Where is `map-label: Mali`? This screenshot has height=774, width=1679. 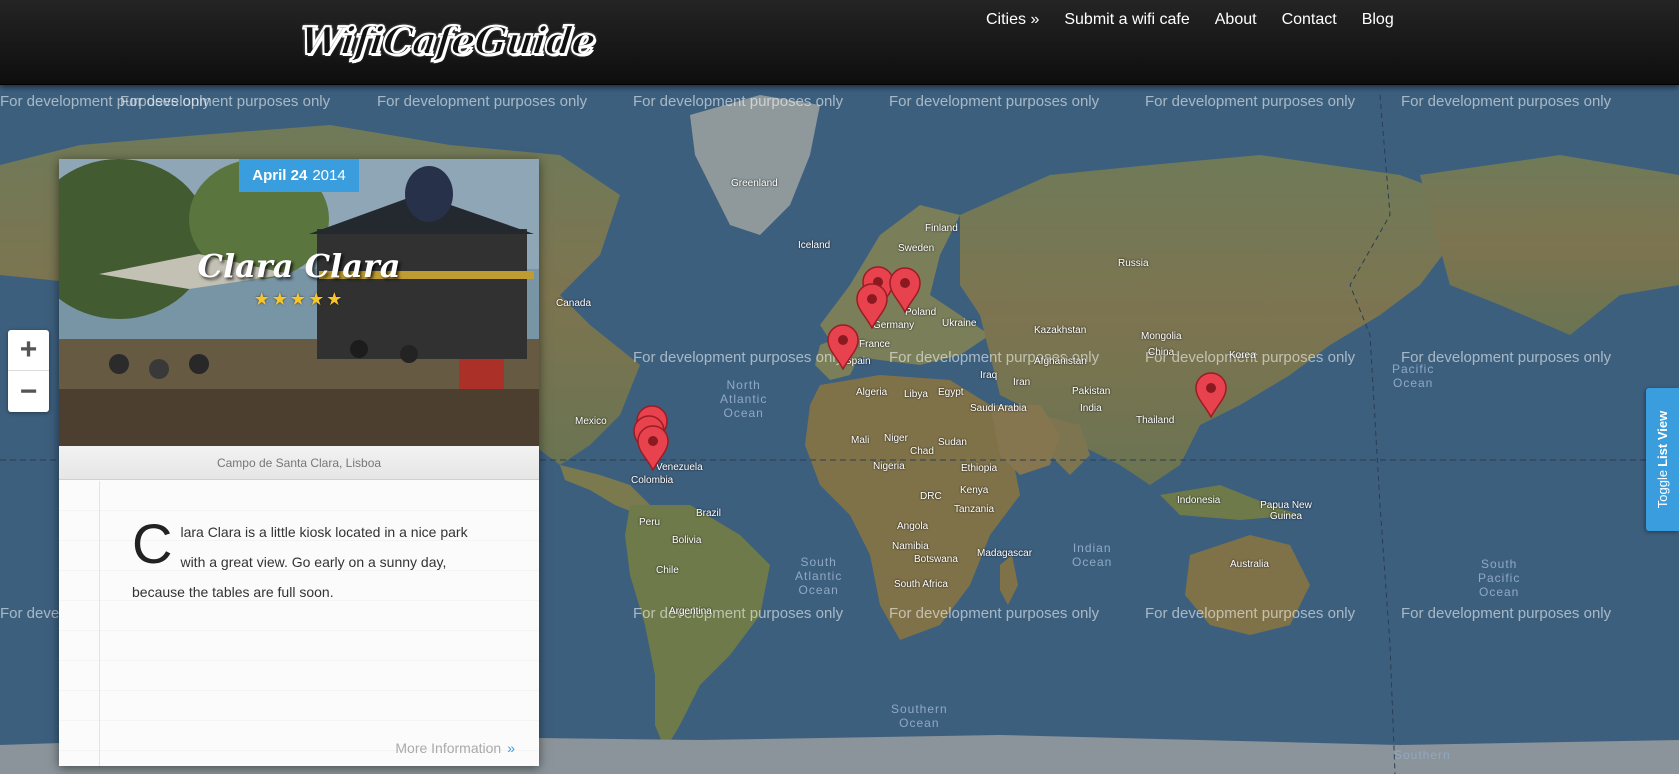
map-label: Mali is located at coordinates (860, 440).